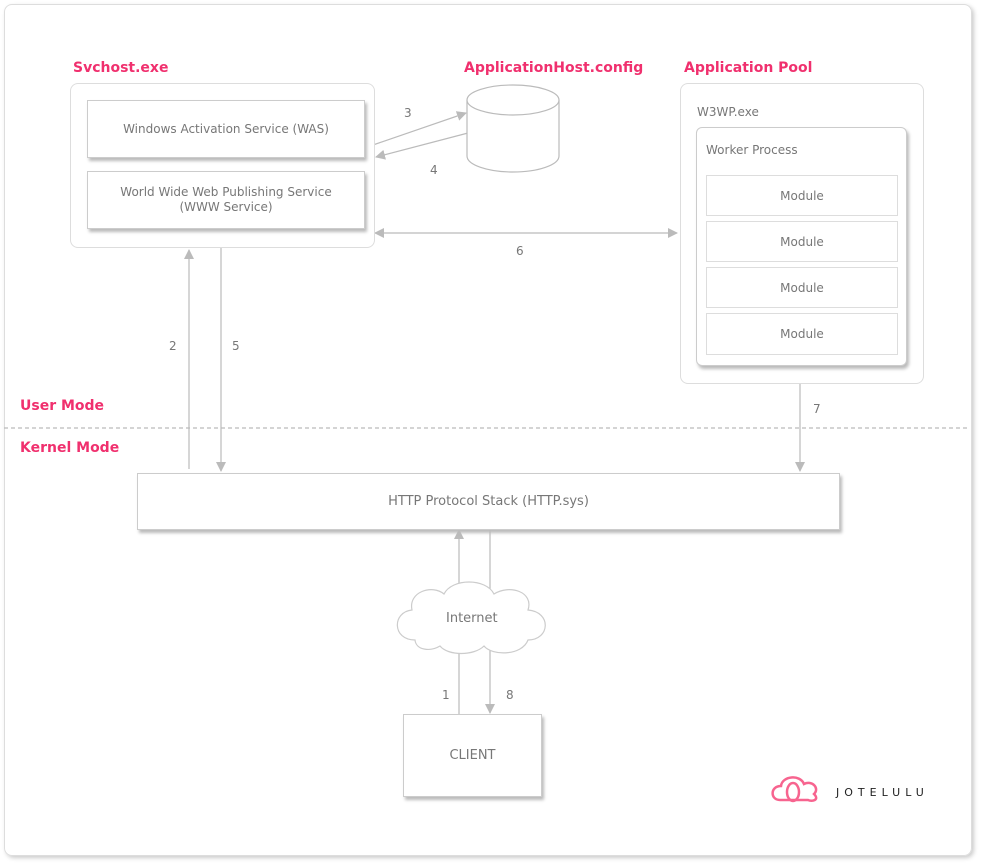 The image size is (985, 868). What do you see at coordinates (513, 128) in the screenshot?
I see `database-icon` at bounding box center [513, 128].